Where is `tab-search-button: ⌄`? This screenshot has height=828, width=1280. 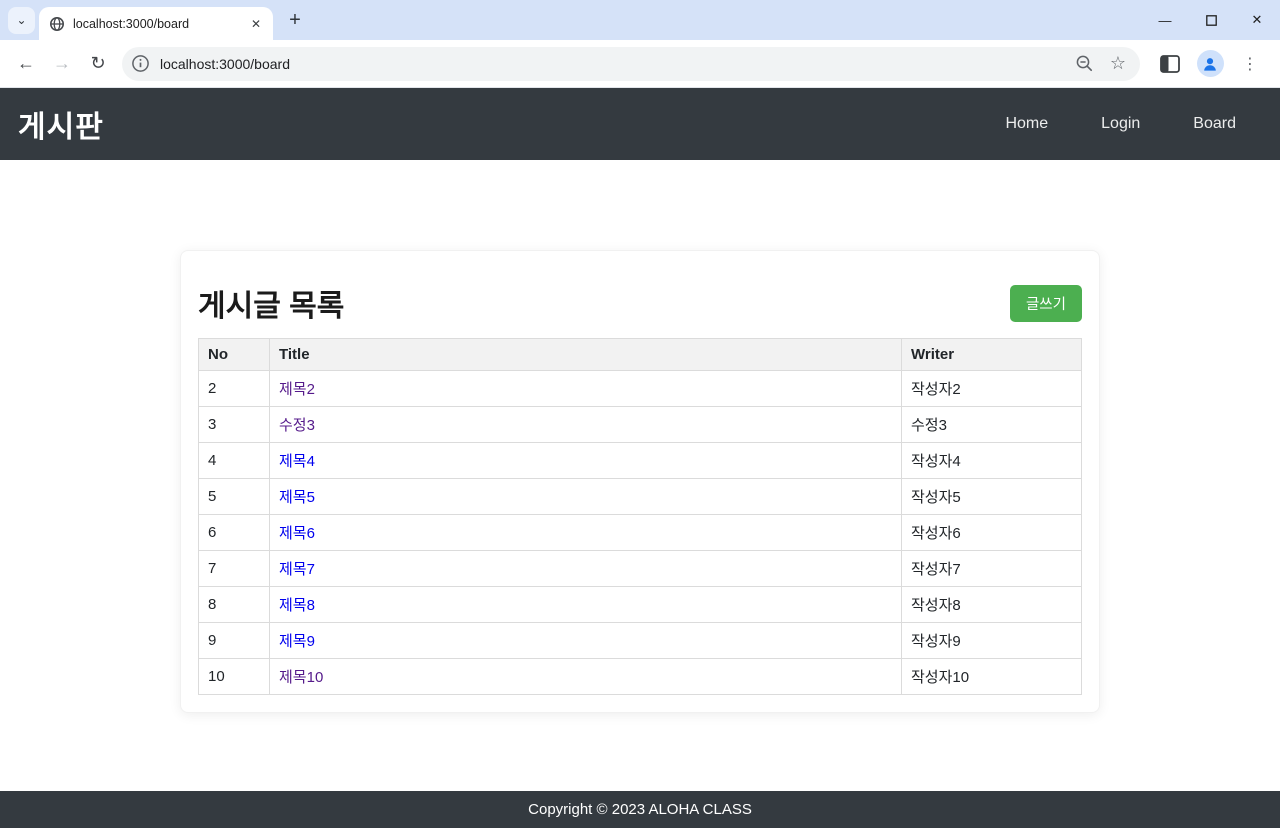
tab-search-button: ⌄ is located at coordinates (21, 20).